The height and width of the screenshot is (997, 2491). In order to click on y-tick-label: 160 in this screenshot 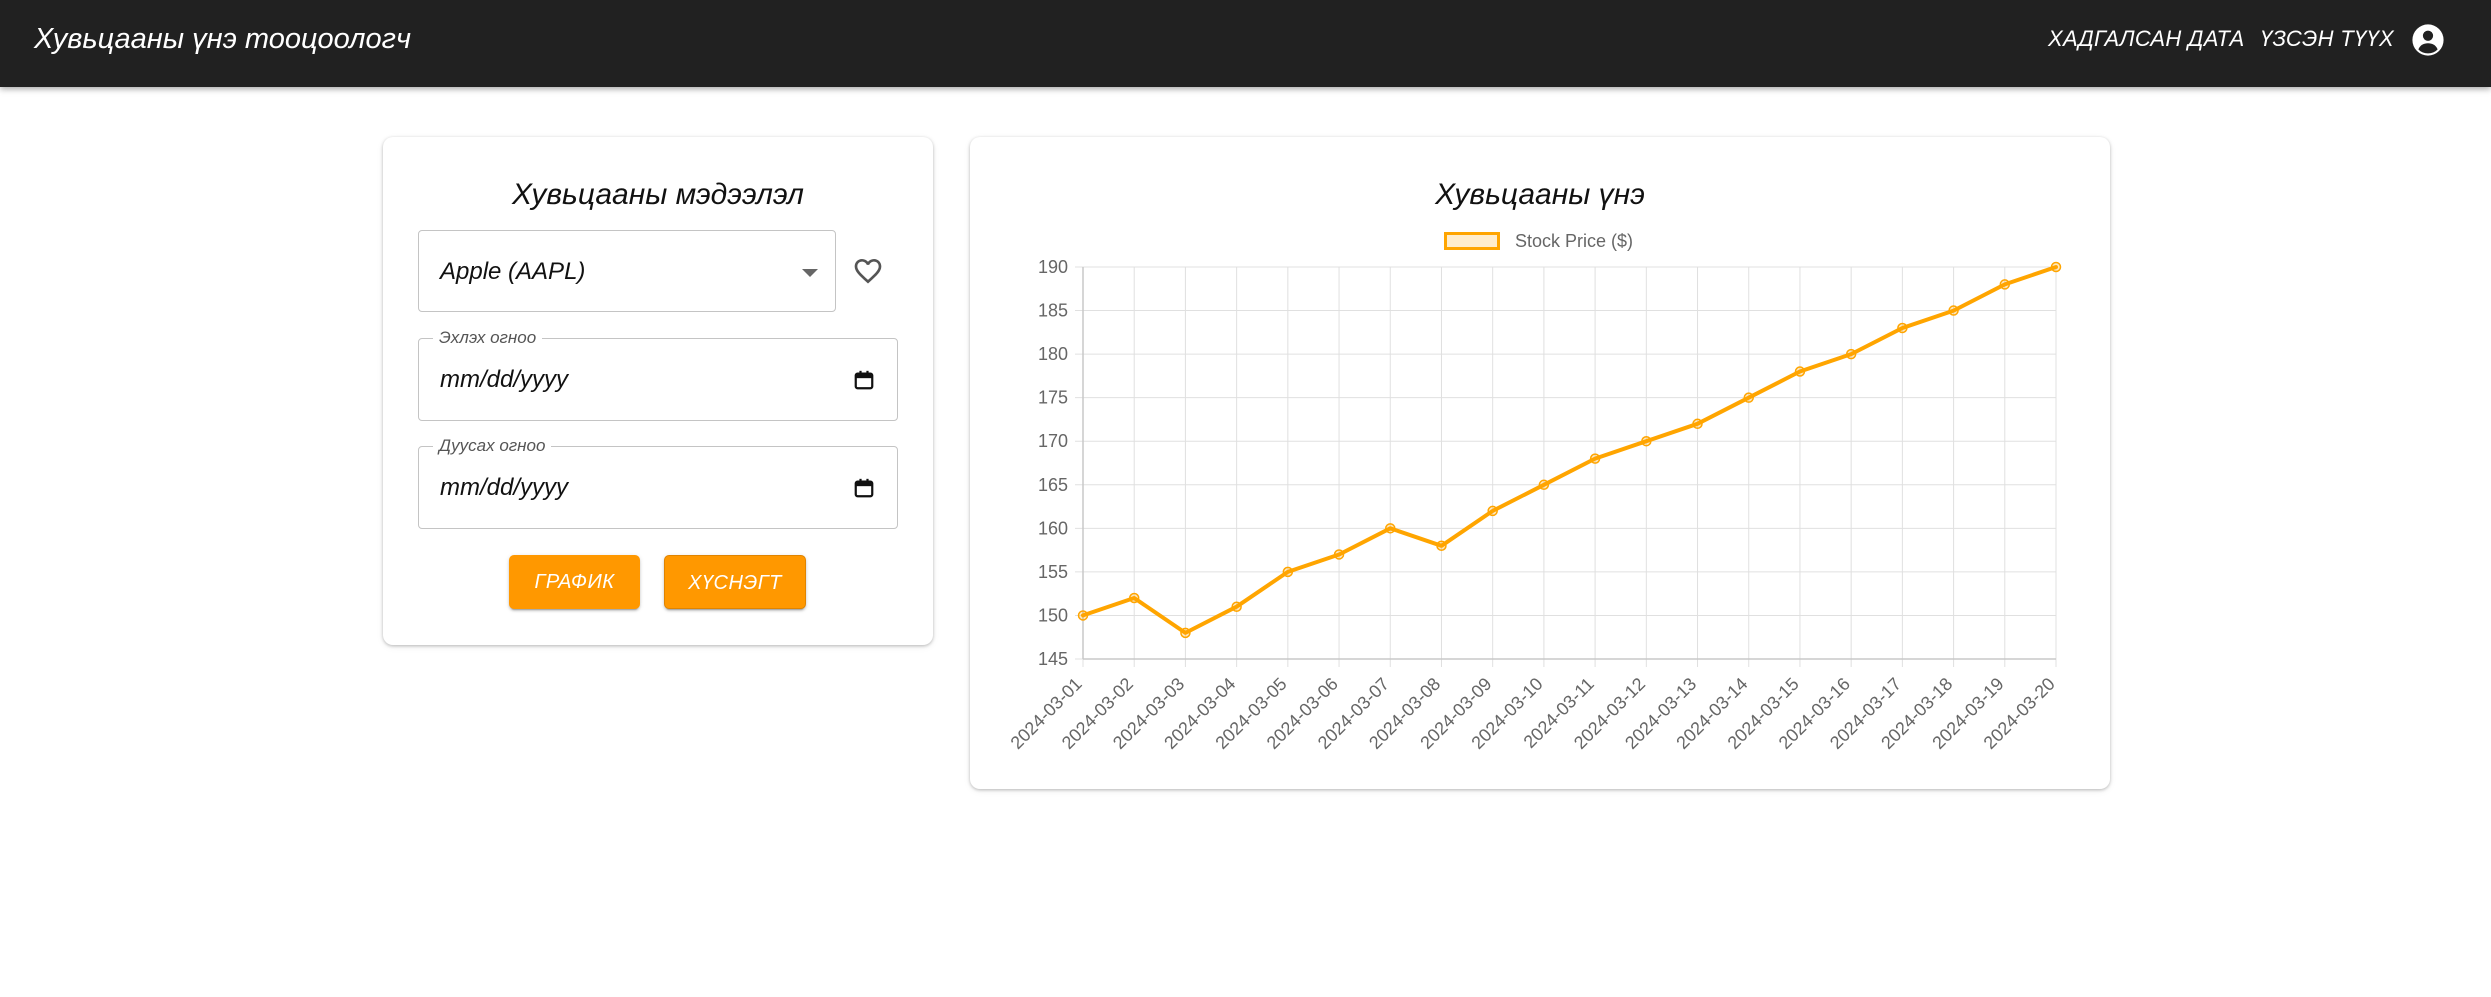, I will do `click(1053, 528)`.